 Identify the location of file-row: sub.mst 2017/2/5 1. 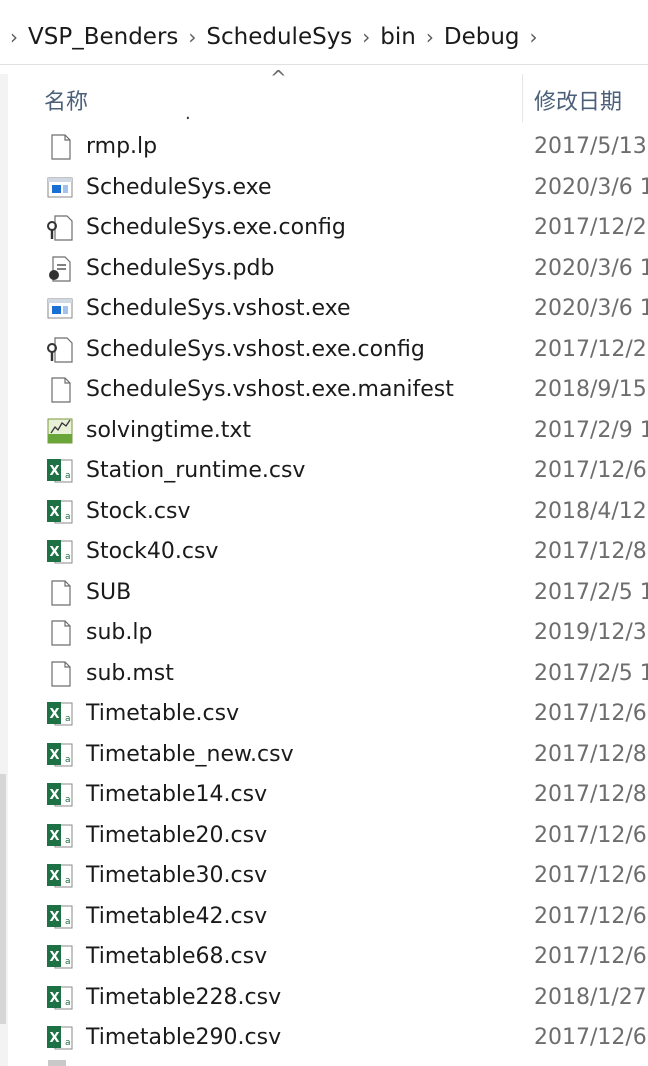
(328, 674).